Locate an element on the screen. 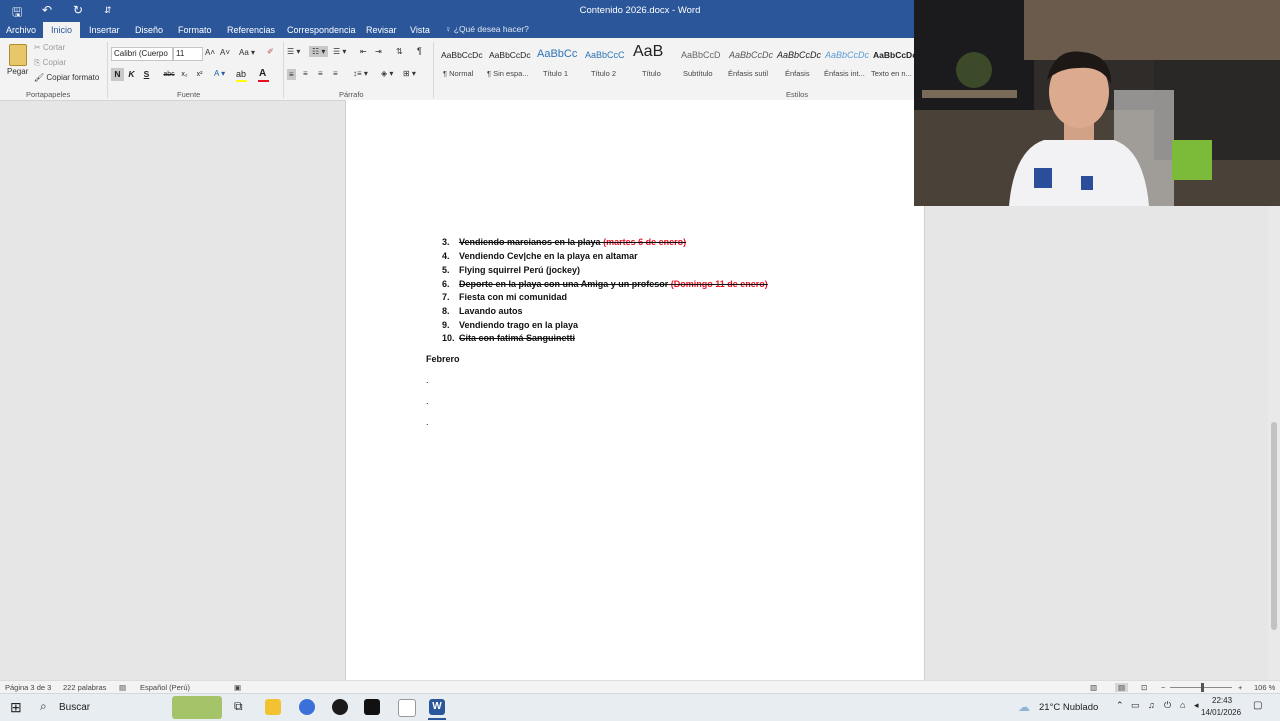 The width and height of the screenshot is (1280, 721). copy-button: ⎘ Copiar is located at coordinates (50, 63).